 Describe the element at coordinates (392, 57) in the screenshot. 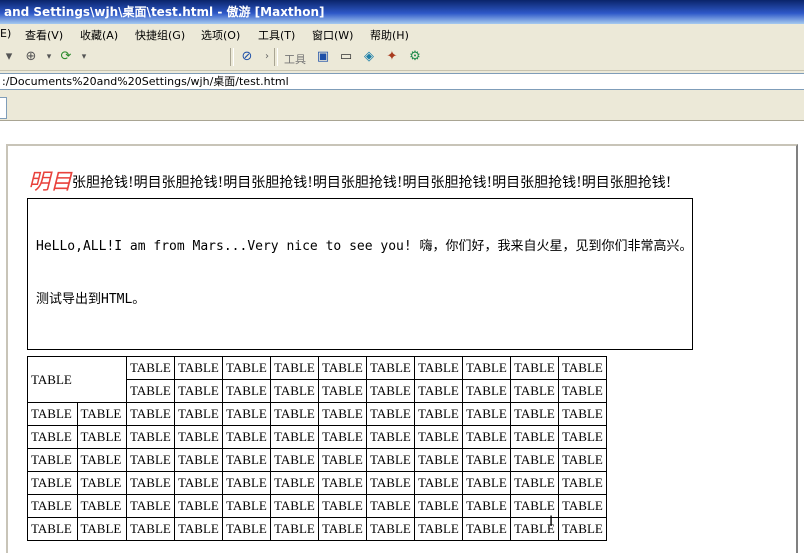

I see `puzzle-icon: ✦` at that location.